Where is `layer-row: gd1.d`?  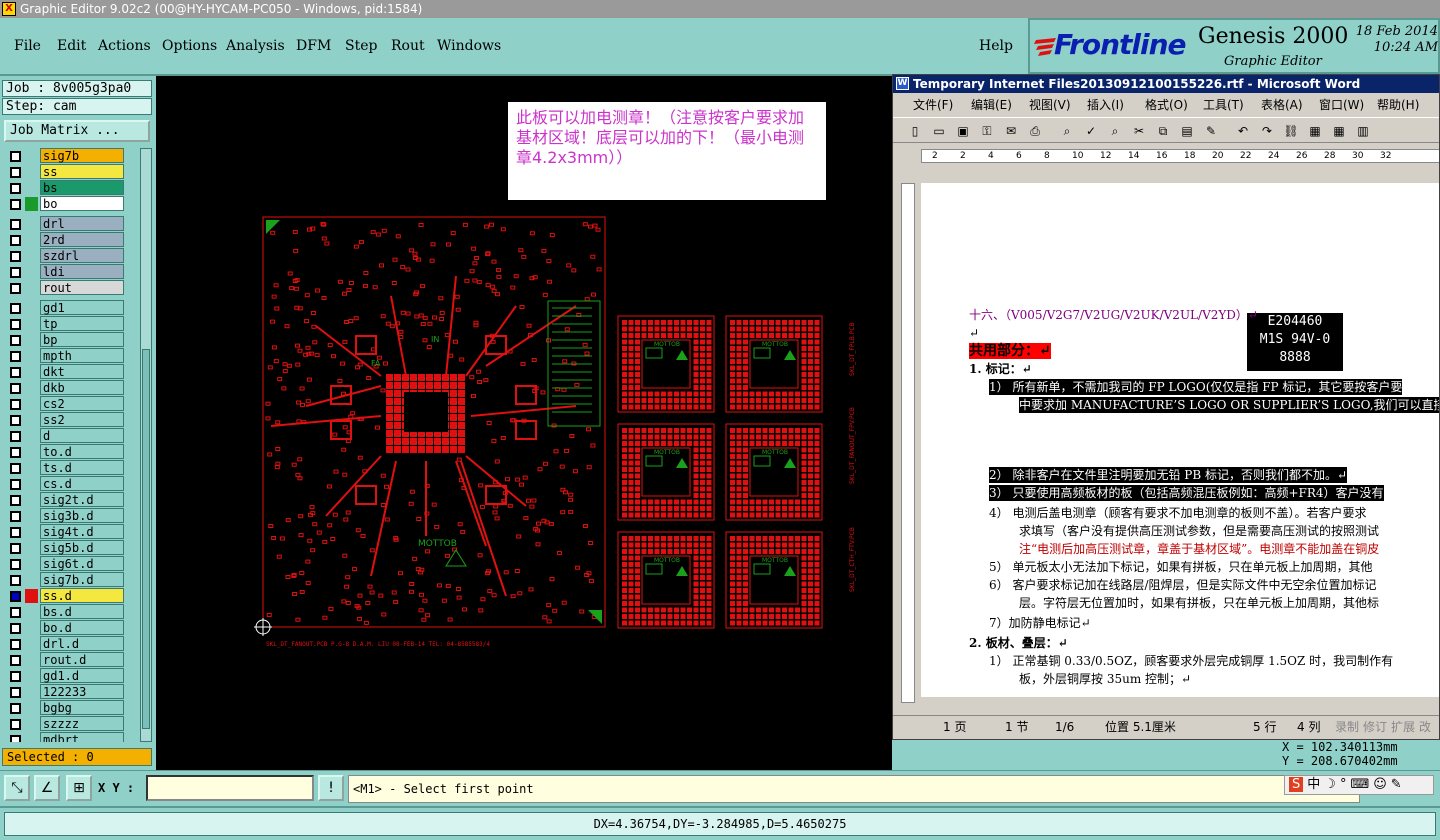
layer-row: gd1.d is located at coordinates (70, 676).